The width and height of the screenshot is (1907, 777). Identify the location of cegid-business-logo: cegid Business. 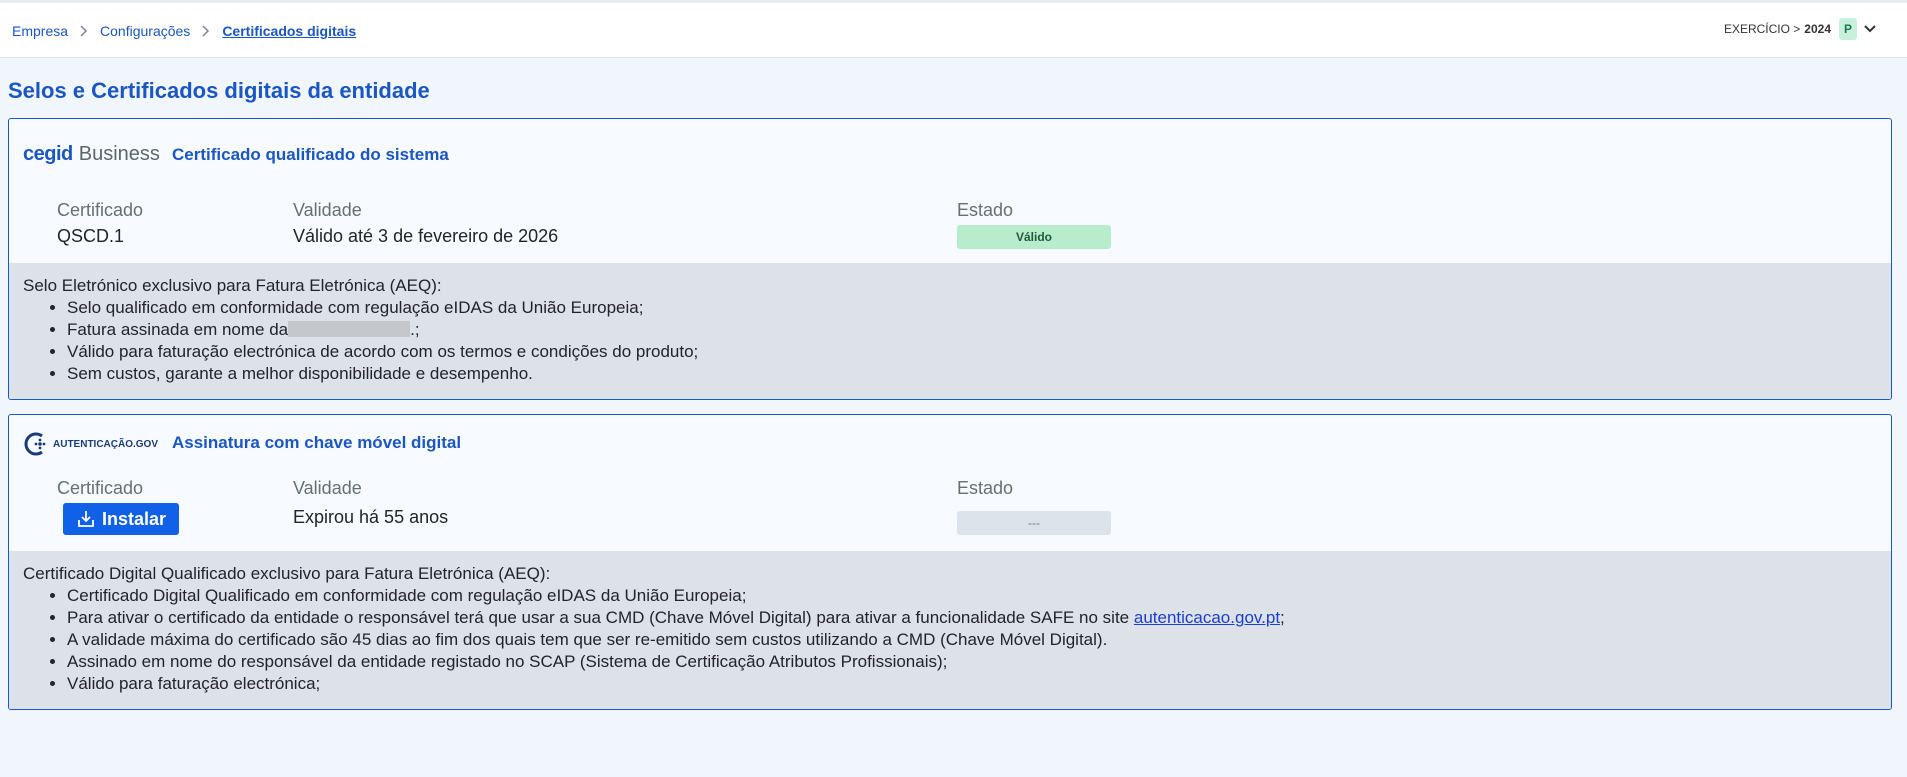
(91, 154).